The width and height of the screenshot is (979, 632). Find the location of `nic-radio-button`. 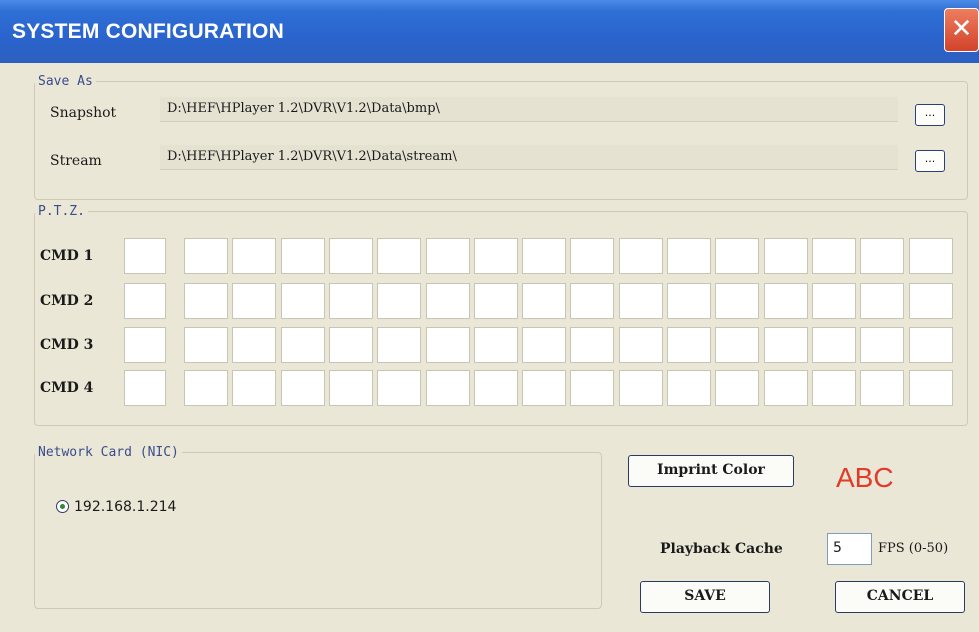

nic-radio-button is located at coordinates (62, 506).